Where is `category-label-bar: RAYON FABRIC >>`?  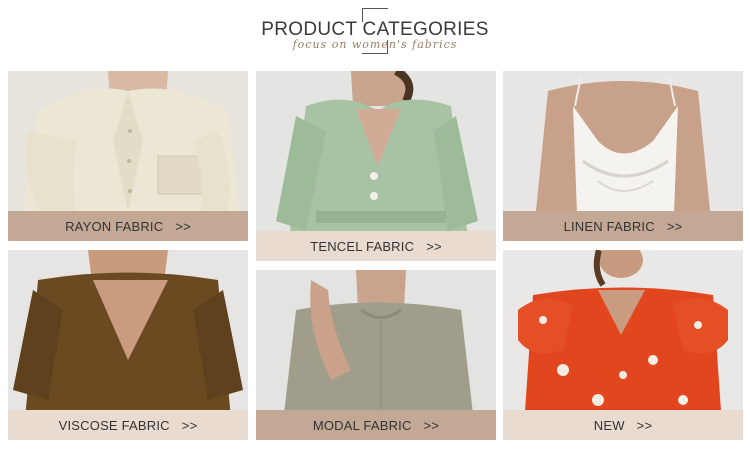
category-label-bar: RAYON FABRIC >> is located at coordinates (128, 226).